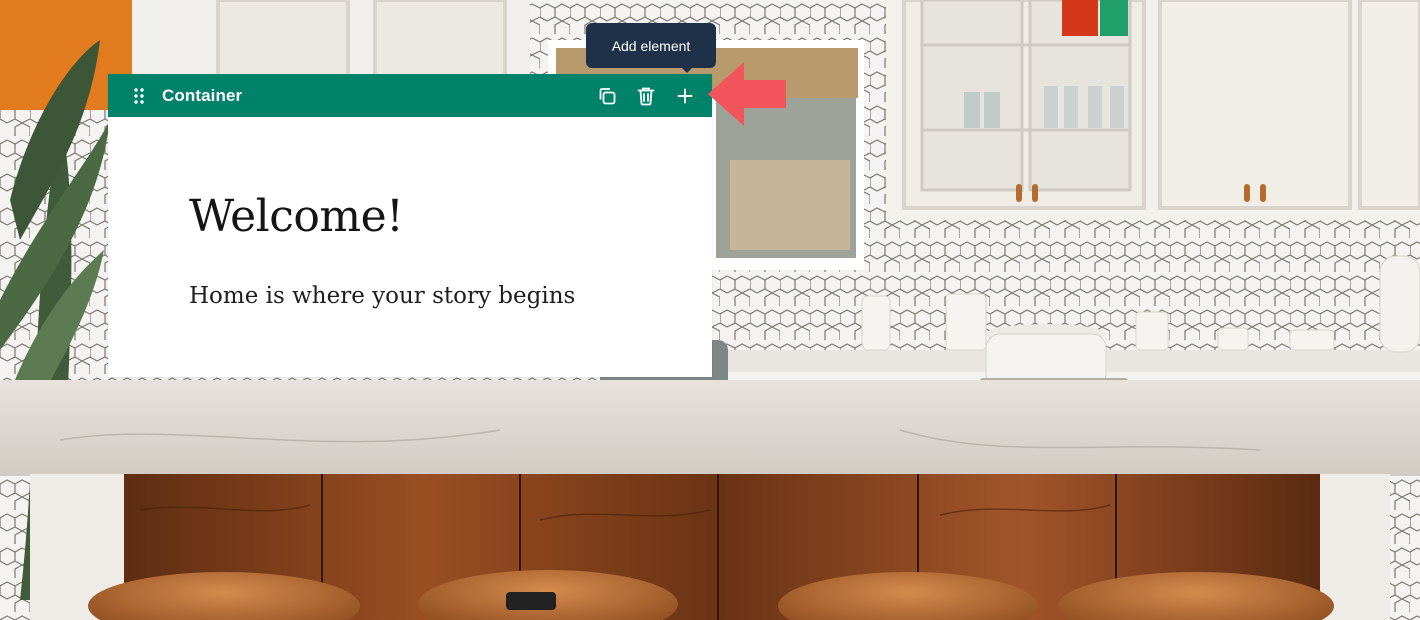  Describe the element at coordinates (747, 94) in the screenshot. I see `pointer-arrow-icon` at that location.